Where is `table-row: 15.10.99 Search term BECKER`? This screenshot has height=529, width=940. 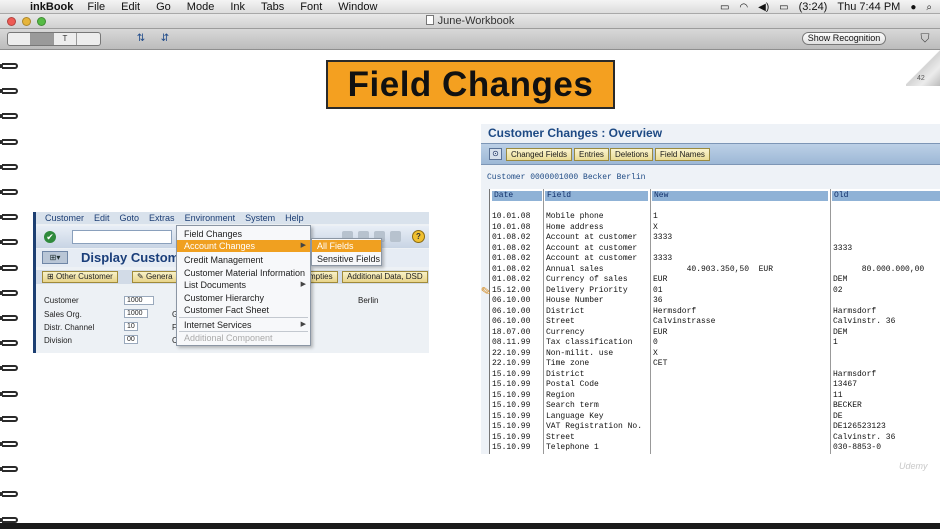 table-row: 15.10.99 Search term BECKER is located at coordinates (715, 406).